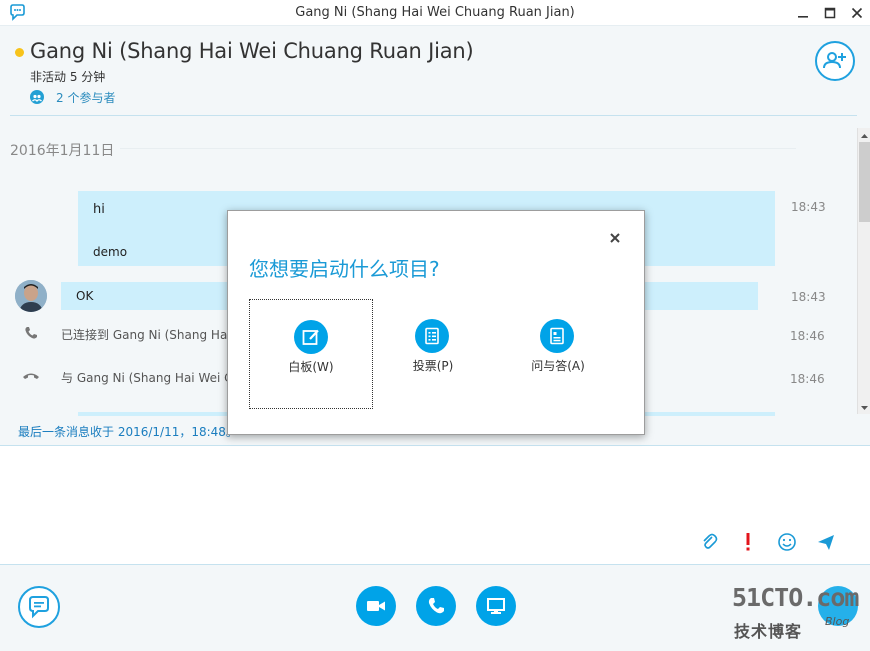 The height and width of the screenshot is (651, 870). Describe the element at coordinates (458, 148) in the screenshot. I see `date-divider` at that location.